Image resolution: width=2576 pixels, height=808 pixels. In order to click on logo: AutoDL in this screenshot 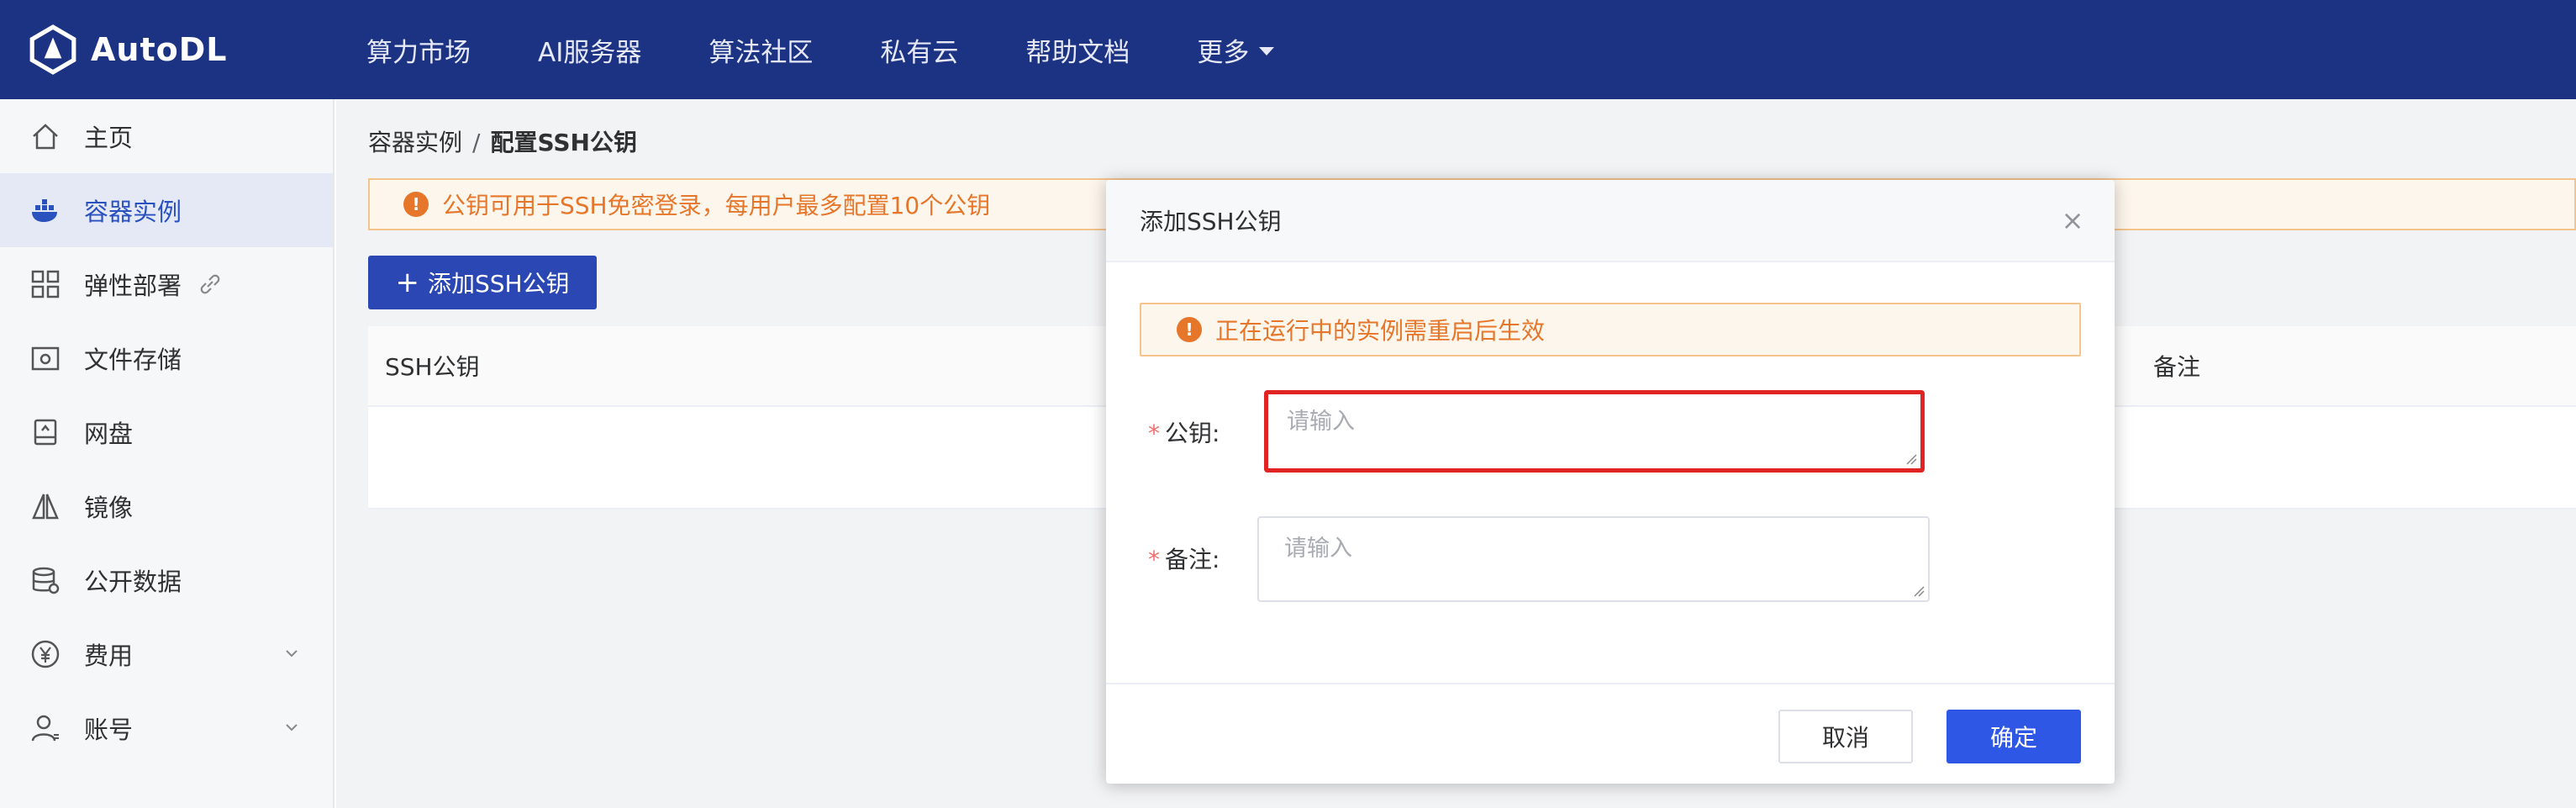, I will do `click(186, 50)`.